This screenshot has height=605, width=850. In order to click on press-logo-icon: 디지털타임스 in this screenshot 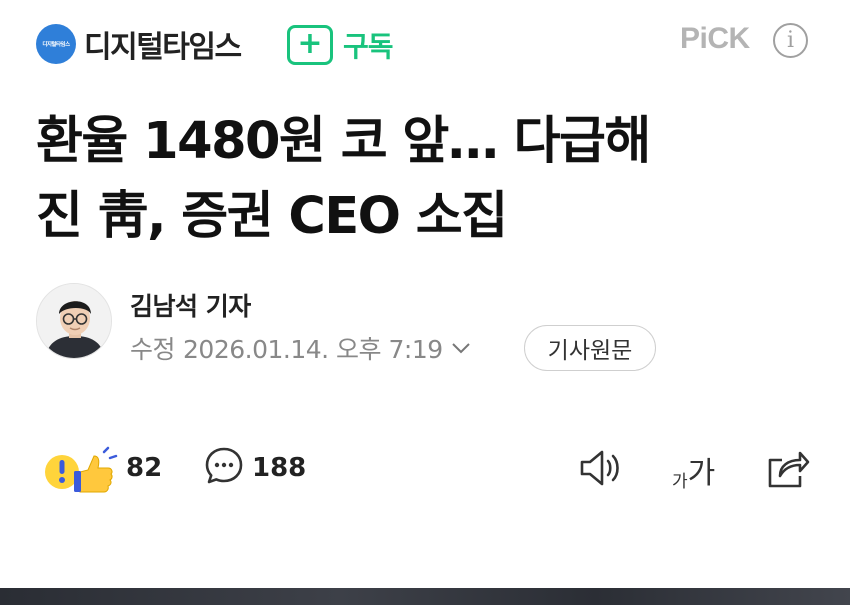, I will do `click(56, 44)`.